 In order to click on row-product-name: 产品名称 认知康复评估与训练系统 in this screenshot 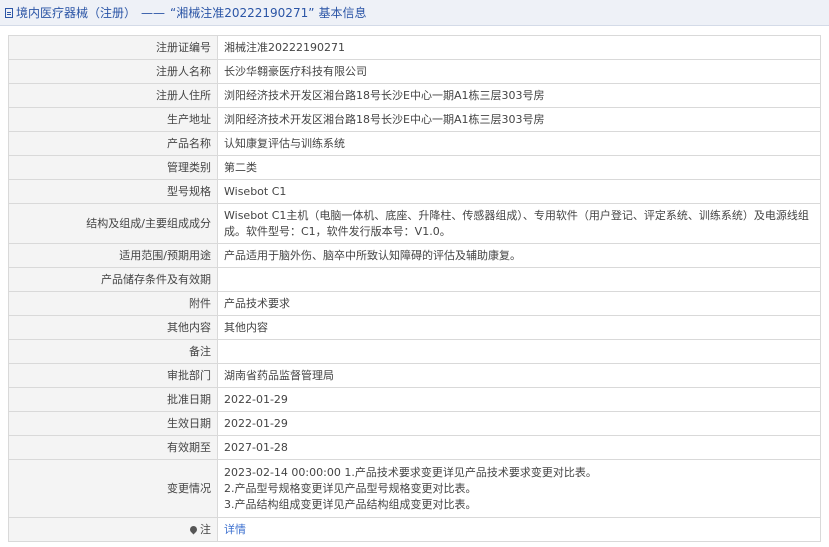, I will do `click(414, 143)`.